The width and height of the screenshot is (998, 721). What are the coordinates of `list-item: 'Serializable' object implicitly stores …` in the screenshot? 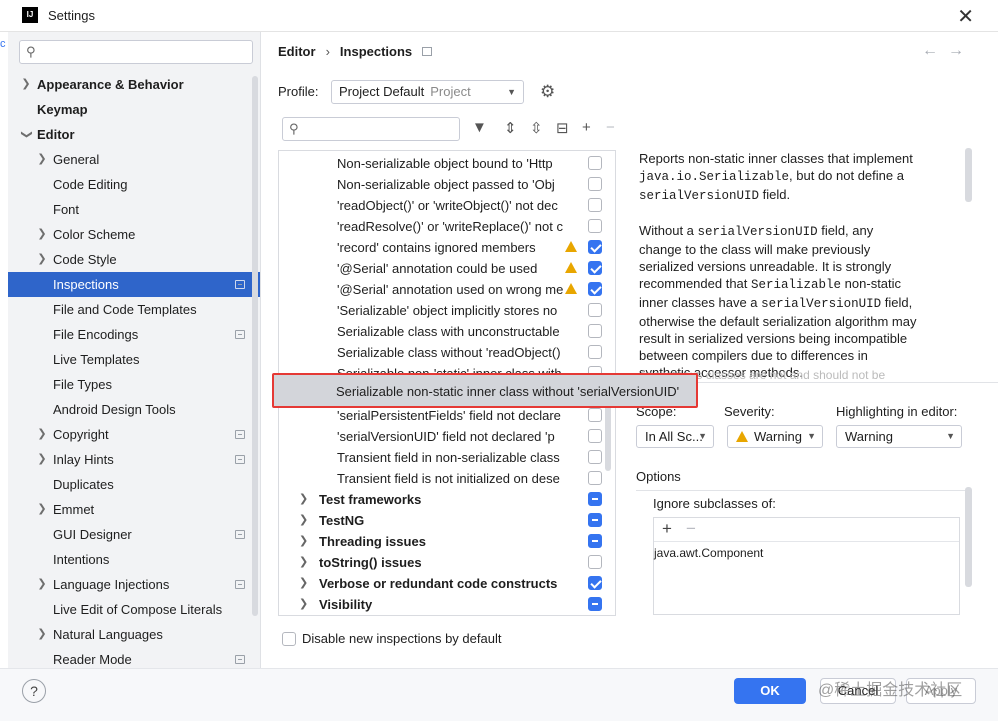 It's located at (447, 310).